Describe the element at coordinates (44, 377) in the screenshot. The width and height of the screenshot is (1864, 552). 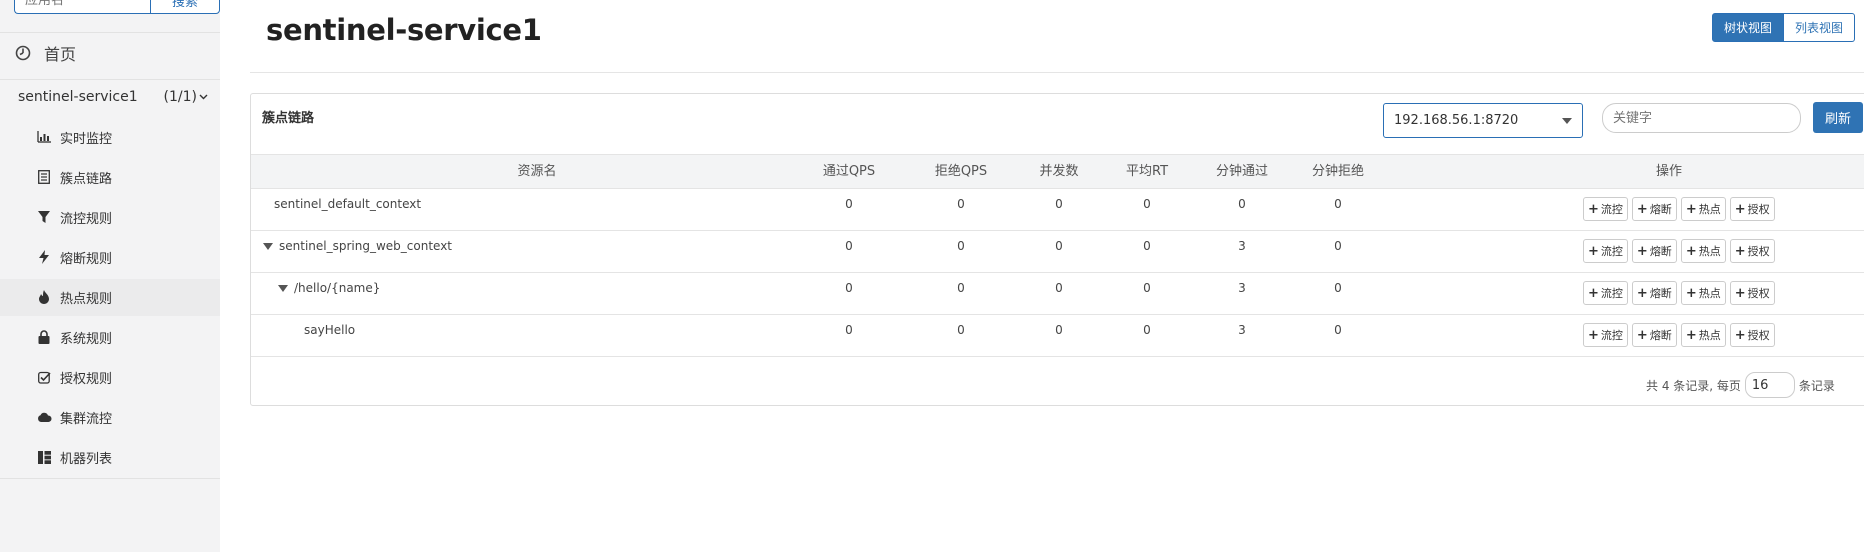
I see `check-icon` at that location.